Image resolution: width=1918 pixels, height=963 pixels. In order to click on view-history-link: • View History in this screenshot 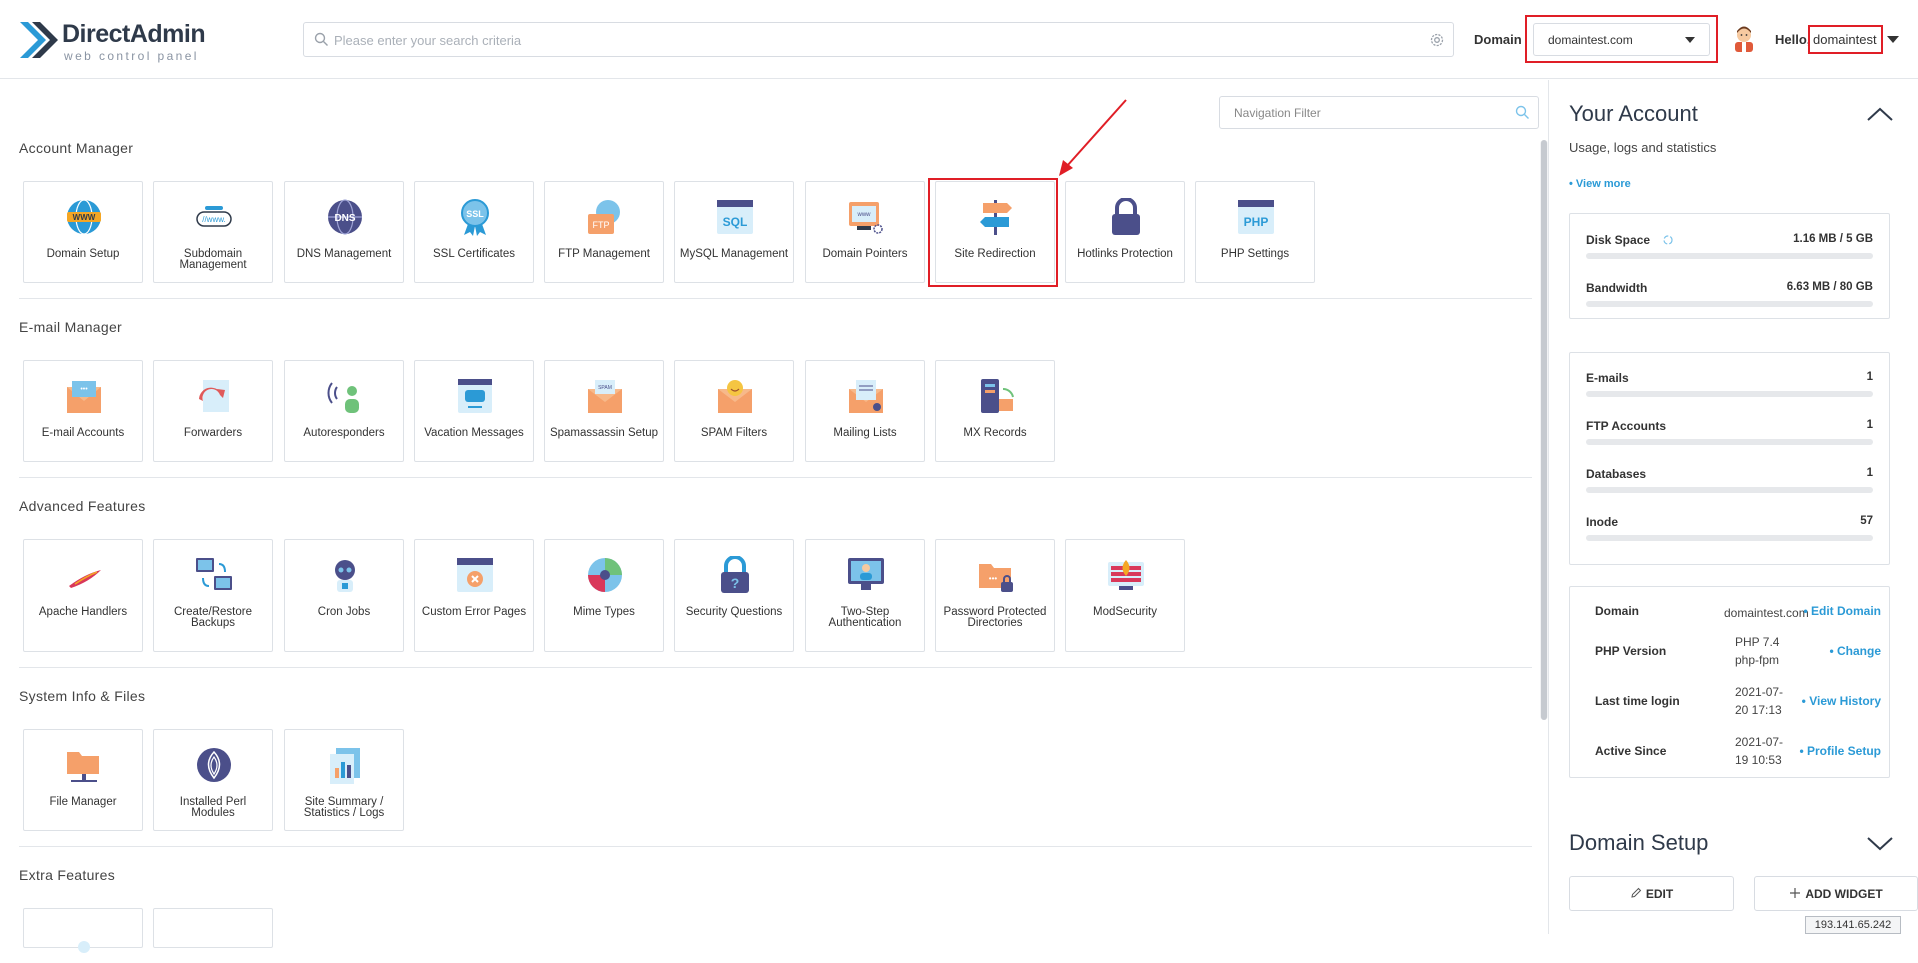, I will do `click(1841, 701)`.